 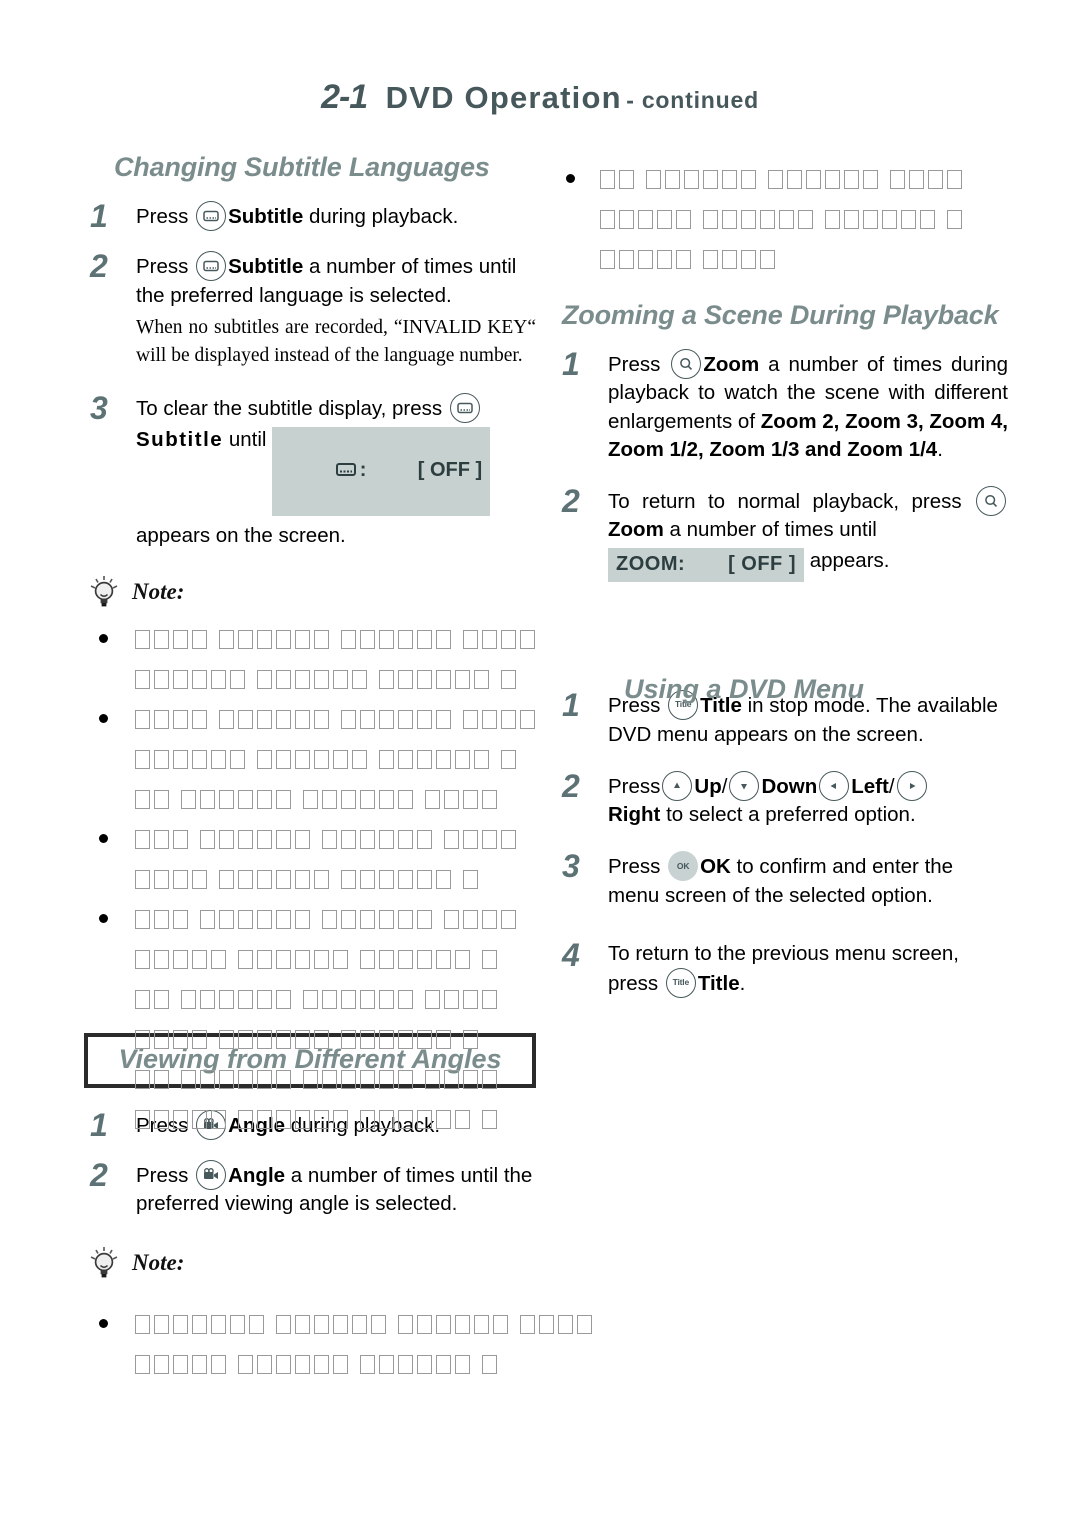 What do you see at coordinates (762, 563) in the screenshot?
I see `osd-value: [ OFF ]` at bounding box center [762, 563].